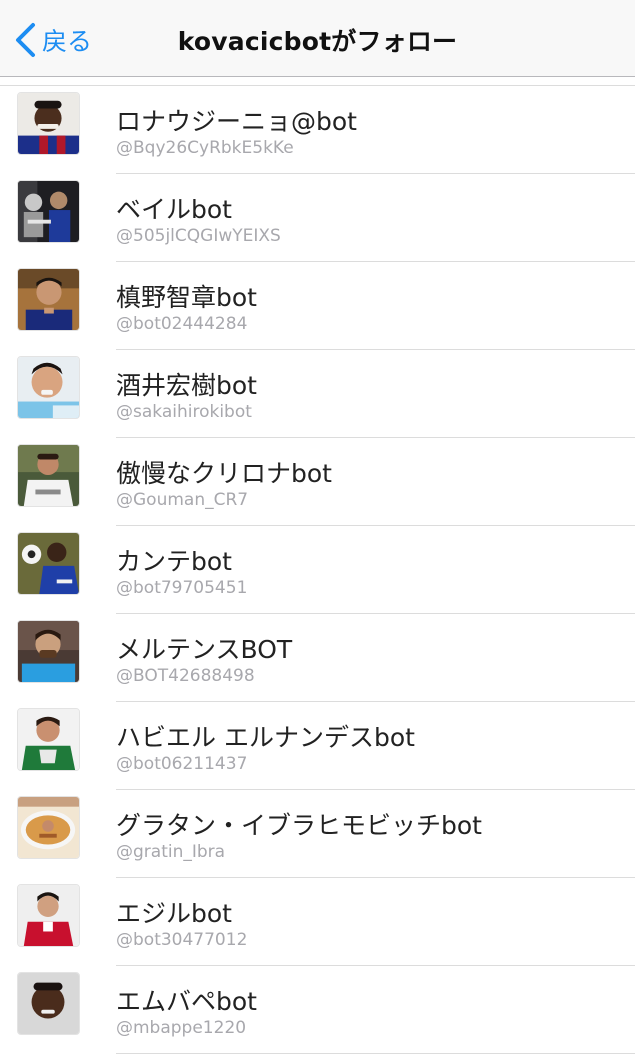 This screenshot has height=1054, width=635. What do you see at coordinates (48, 1003) in the screenshot?
I see `player-portrait-avatar` at bounding box center [48, 1003].